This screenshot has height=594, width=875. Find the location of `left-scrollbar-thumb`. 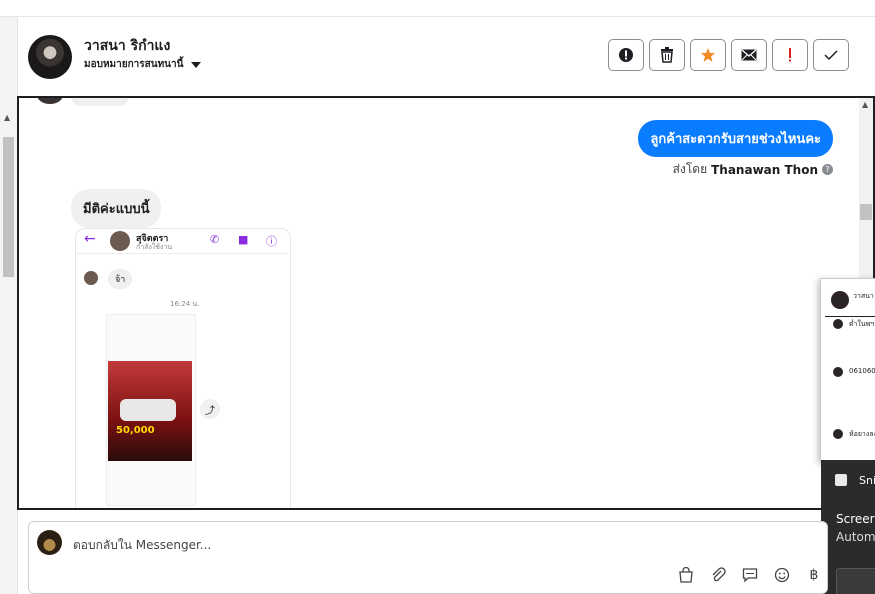

left-scrollbar-thumb is located at coordinates (8, 207).